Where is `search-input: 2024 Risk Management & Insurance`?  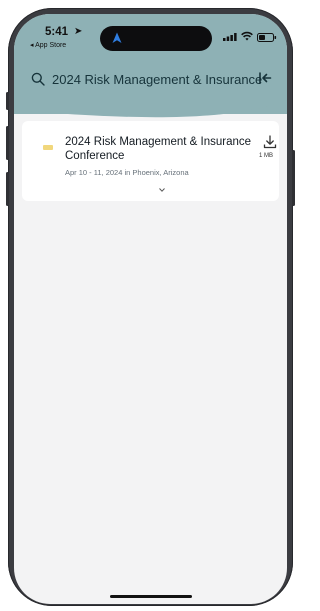 search-input: 2024 Risk Management & Insurance is located at coordinates (157, 79).